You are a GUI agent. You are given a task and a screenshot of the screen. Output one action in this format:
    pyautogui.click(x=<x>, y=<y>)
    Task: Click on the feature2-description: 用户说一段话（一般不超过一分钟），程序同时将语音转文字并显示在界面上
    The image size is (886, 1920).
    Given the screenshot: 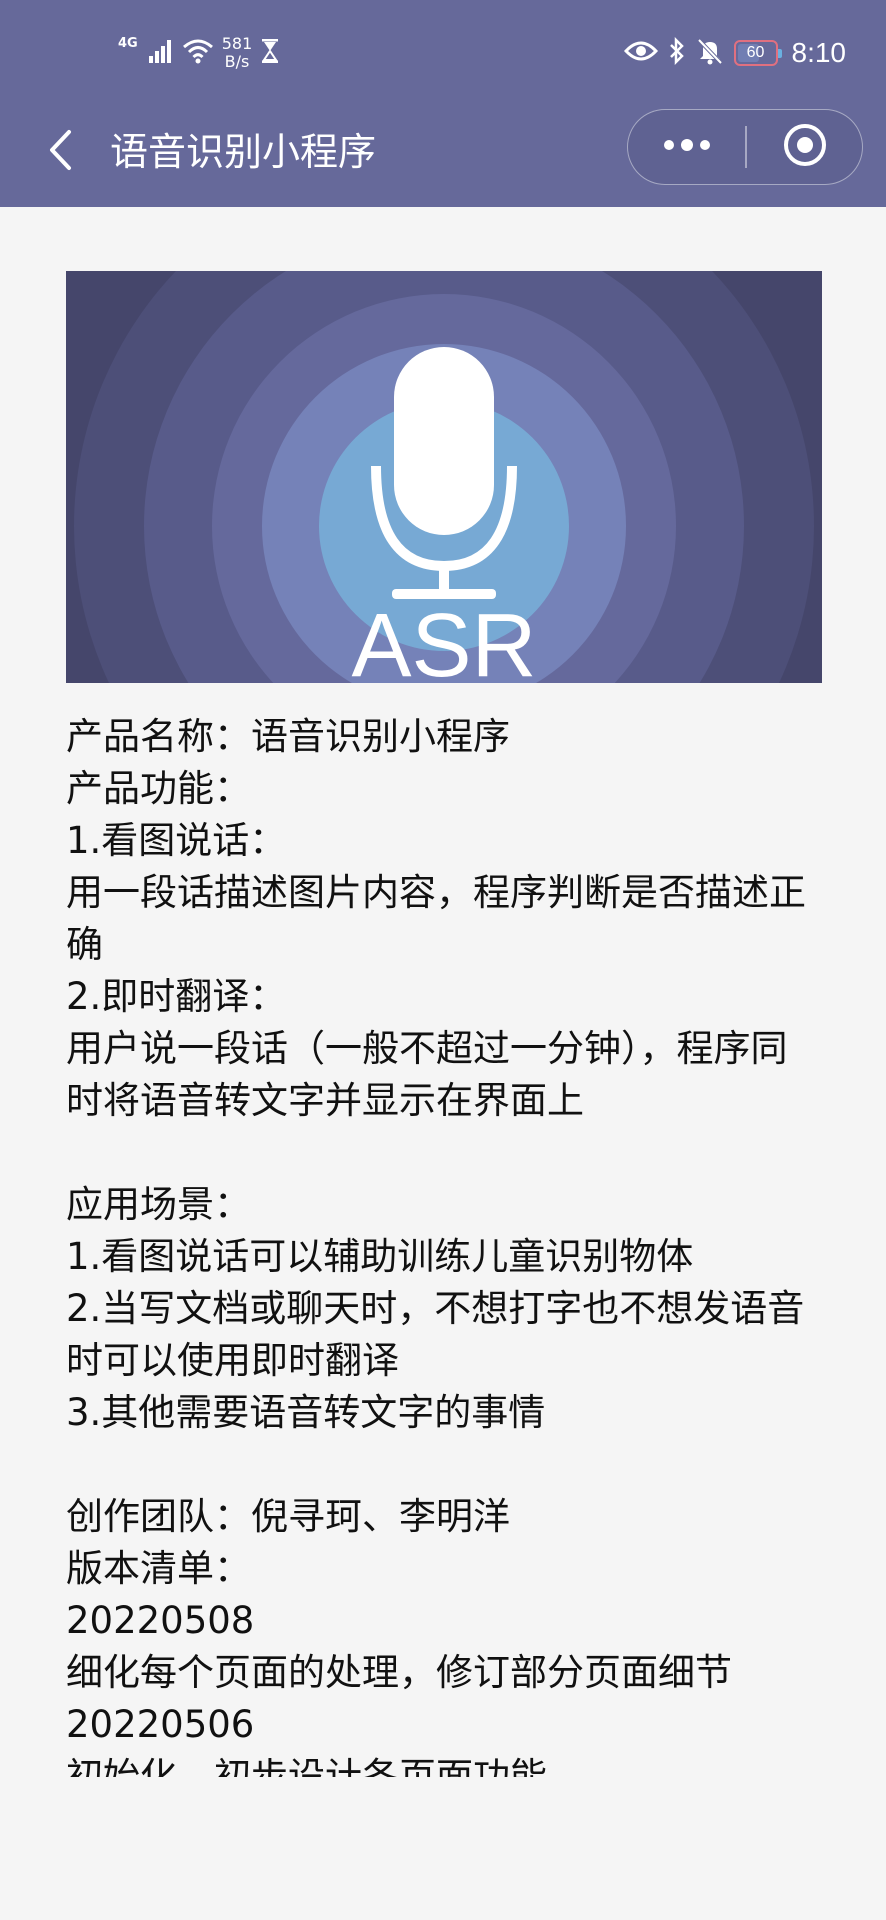 What is the action you would take?
    pyautogui.click(x=427, y=1074)
    